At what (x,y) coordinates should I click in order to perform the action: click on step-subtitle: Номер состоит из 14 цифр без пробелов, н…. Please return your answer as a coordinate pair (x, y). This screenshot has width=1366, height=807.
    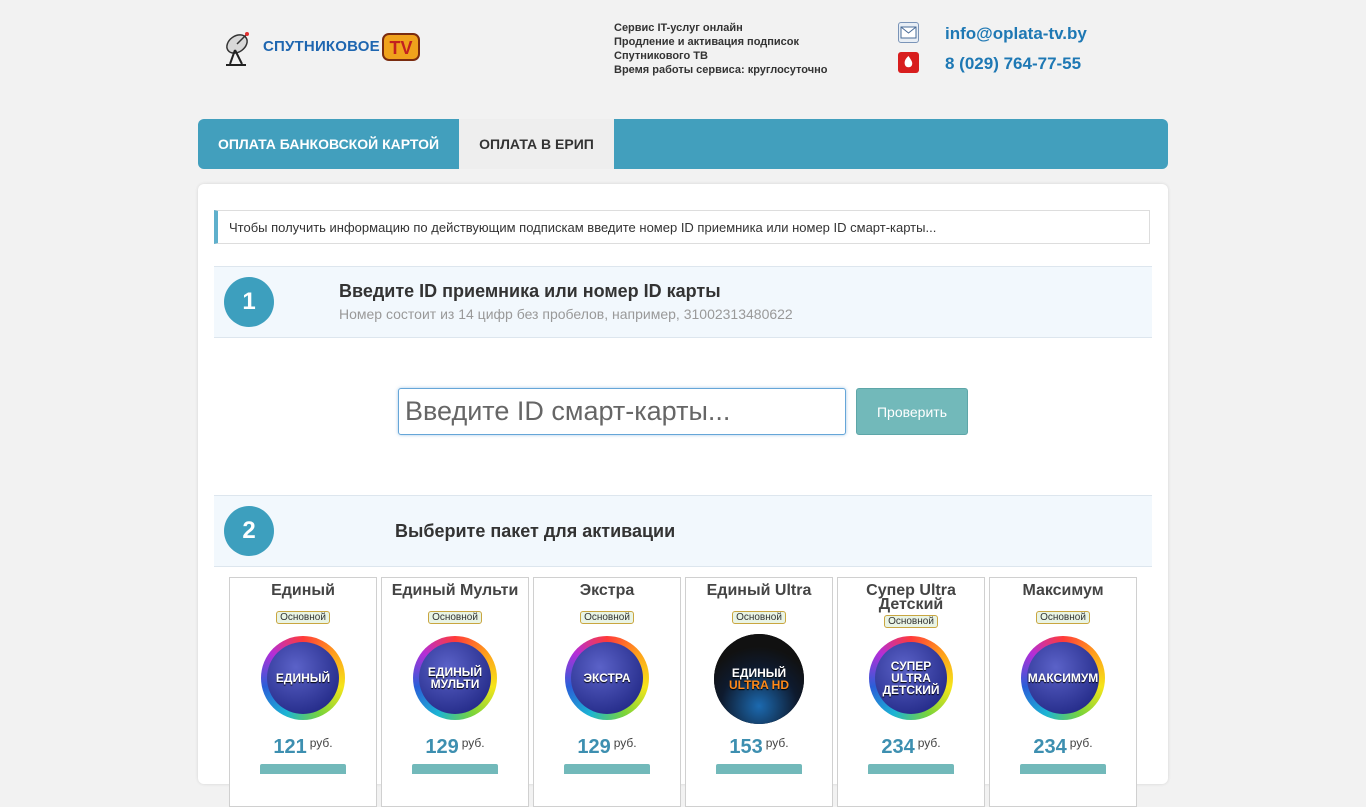
    Looking at the image, I should click on (566, 314).